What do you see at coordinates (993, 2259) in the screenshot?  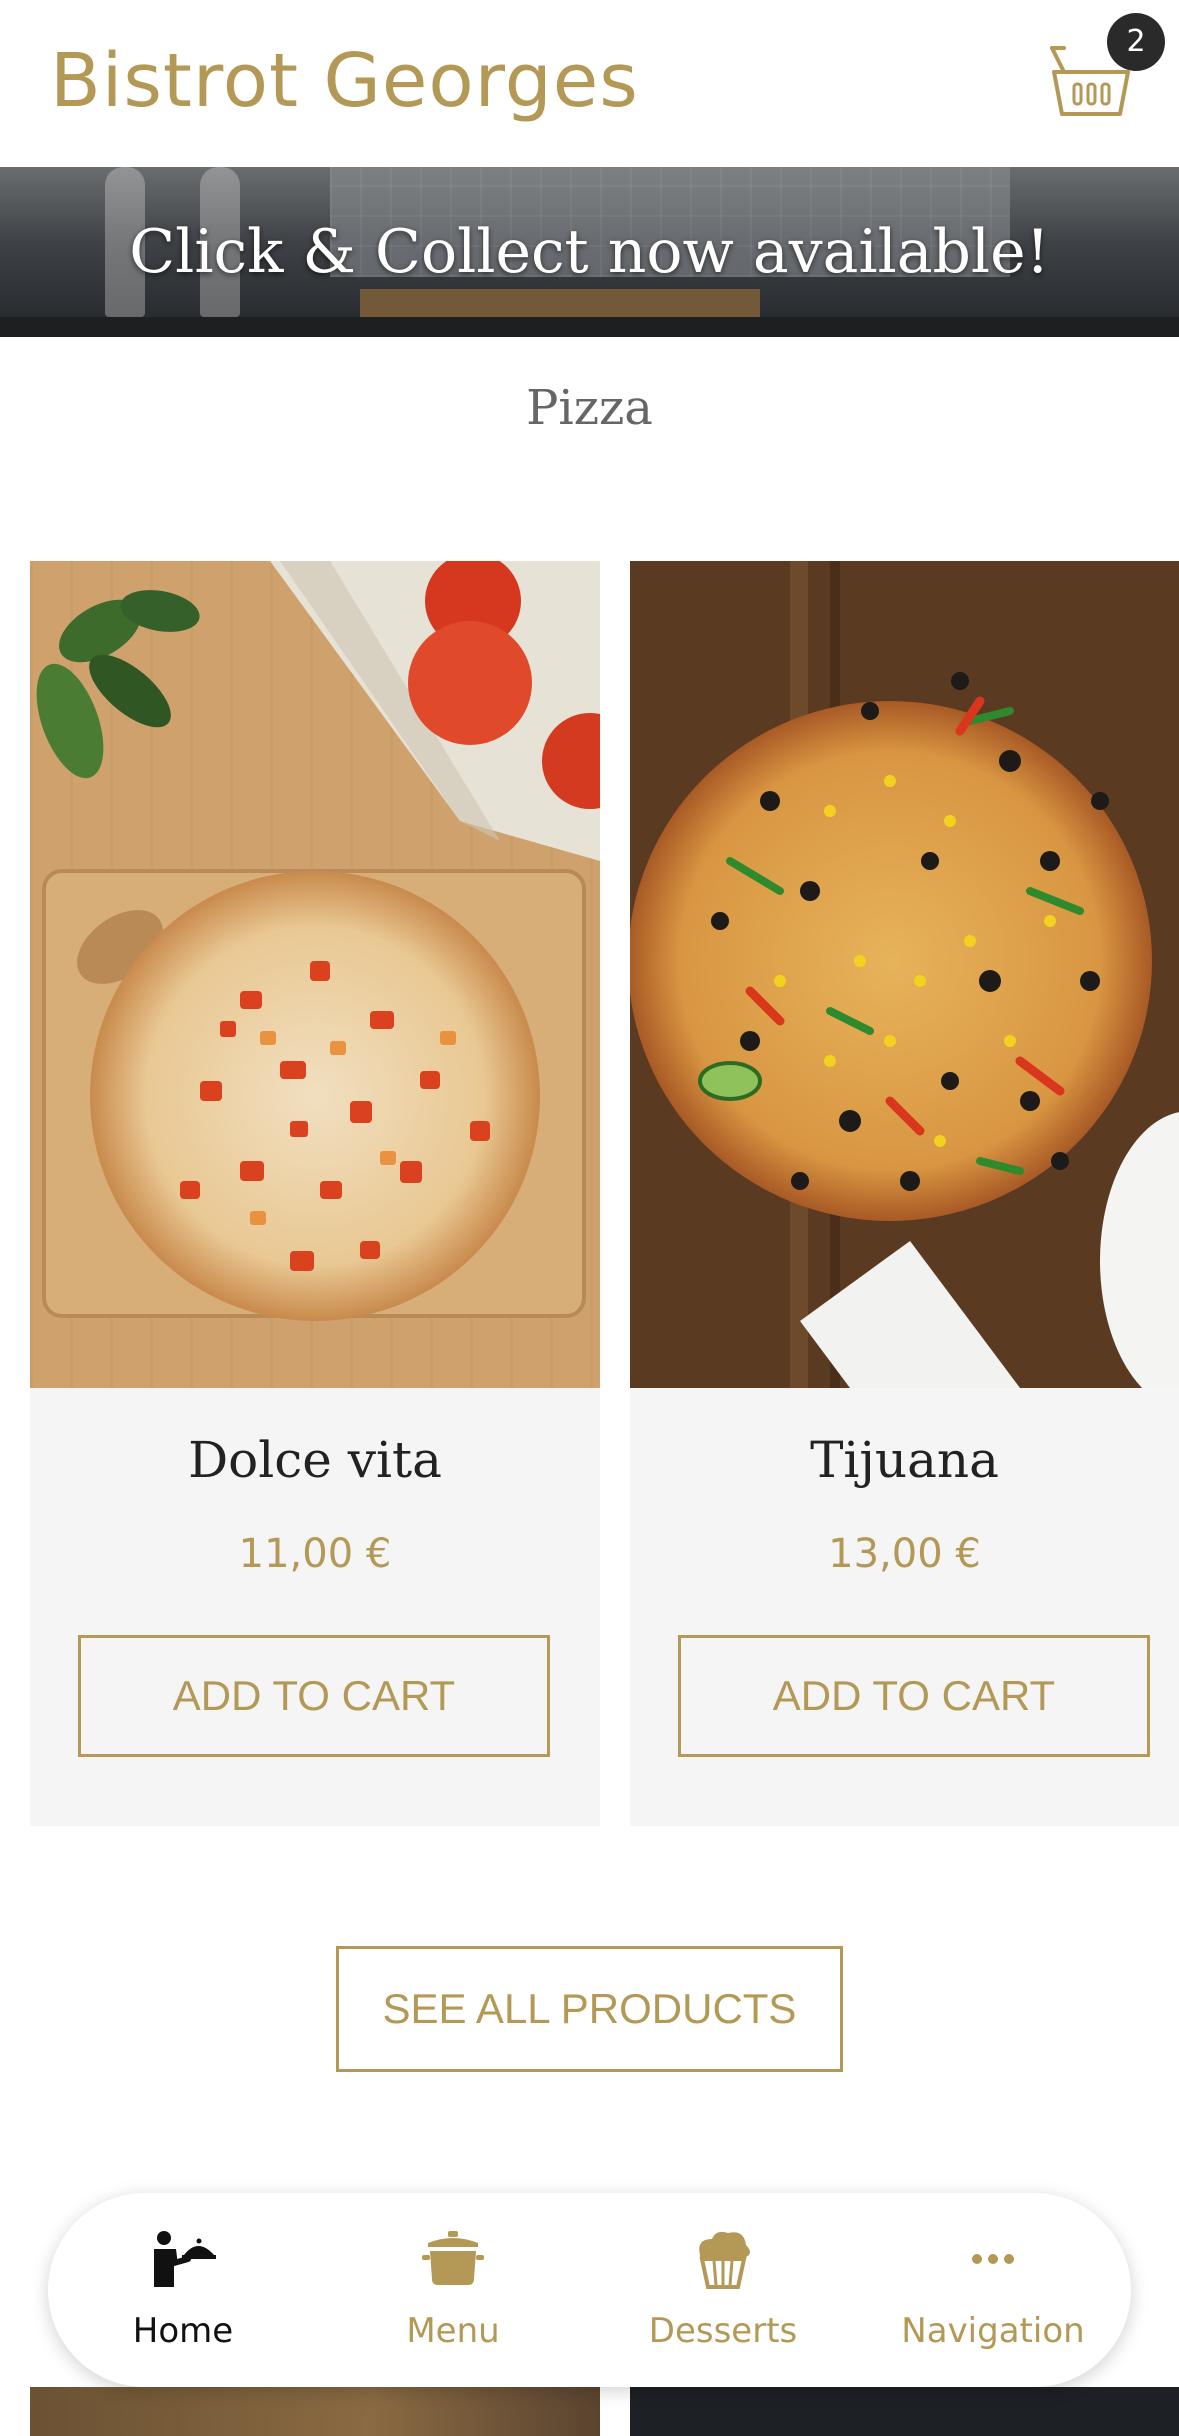 I see `more-dots-icon` at bounding box center [993, 2259].